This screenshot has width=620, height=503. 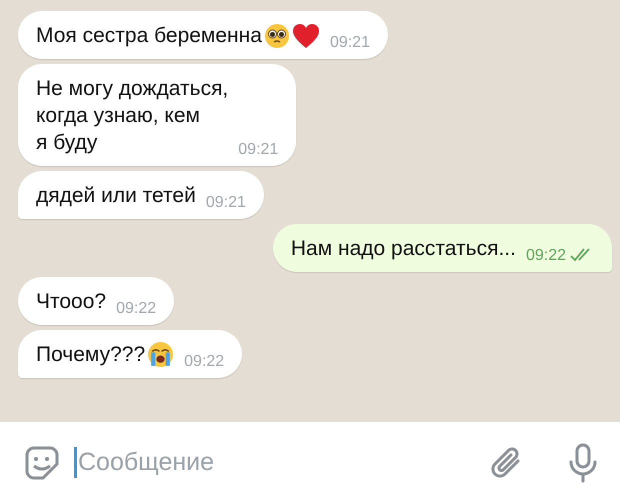 What do you see at coordinates (116, 196) in the screenshot?
I see `message-text: дядей или тетей` at bounding box center [116, 196].